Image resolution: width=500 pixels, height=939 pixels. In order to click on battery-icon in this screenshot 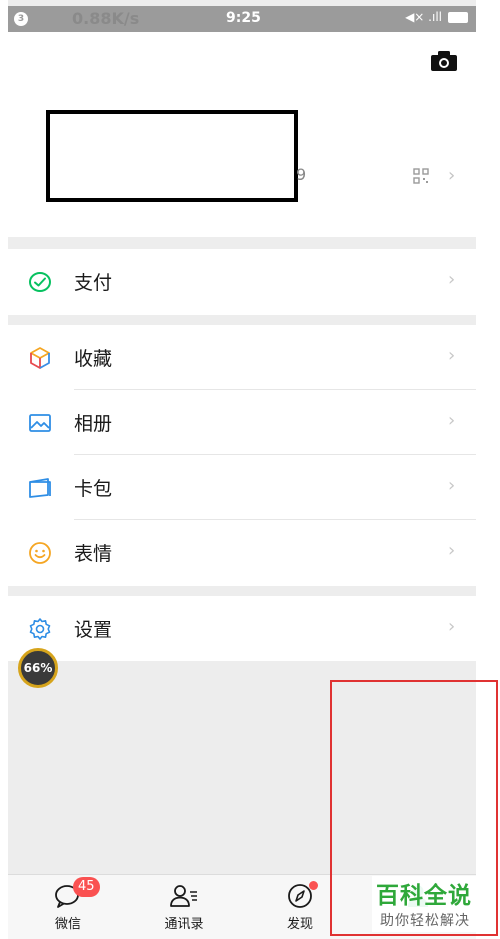, I will do `click(458, 17)`.